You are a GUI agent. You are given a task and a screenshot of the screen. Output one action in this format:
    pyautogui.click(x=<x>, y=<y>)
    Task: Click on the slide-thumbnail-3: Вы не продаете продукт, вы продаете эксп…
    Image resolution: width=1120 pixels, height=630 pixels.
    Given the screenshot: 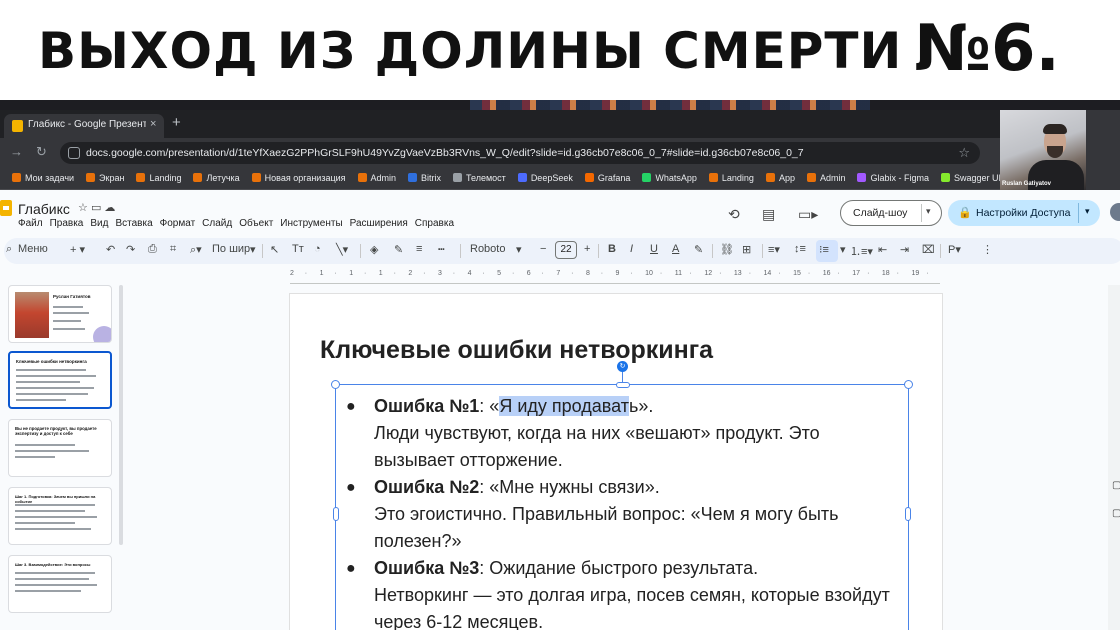 What is the action you would take?
    pyautogui.click(x=60, y=448)
    